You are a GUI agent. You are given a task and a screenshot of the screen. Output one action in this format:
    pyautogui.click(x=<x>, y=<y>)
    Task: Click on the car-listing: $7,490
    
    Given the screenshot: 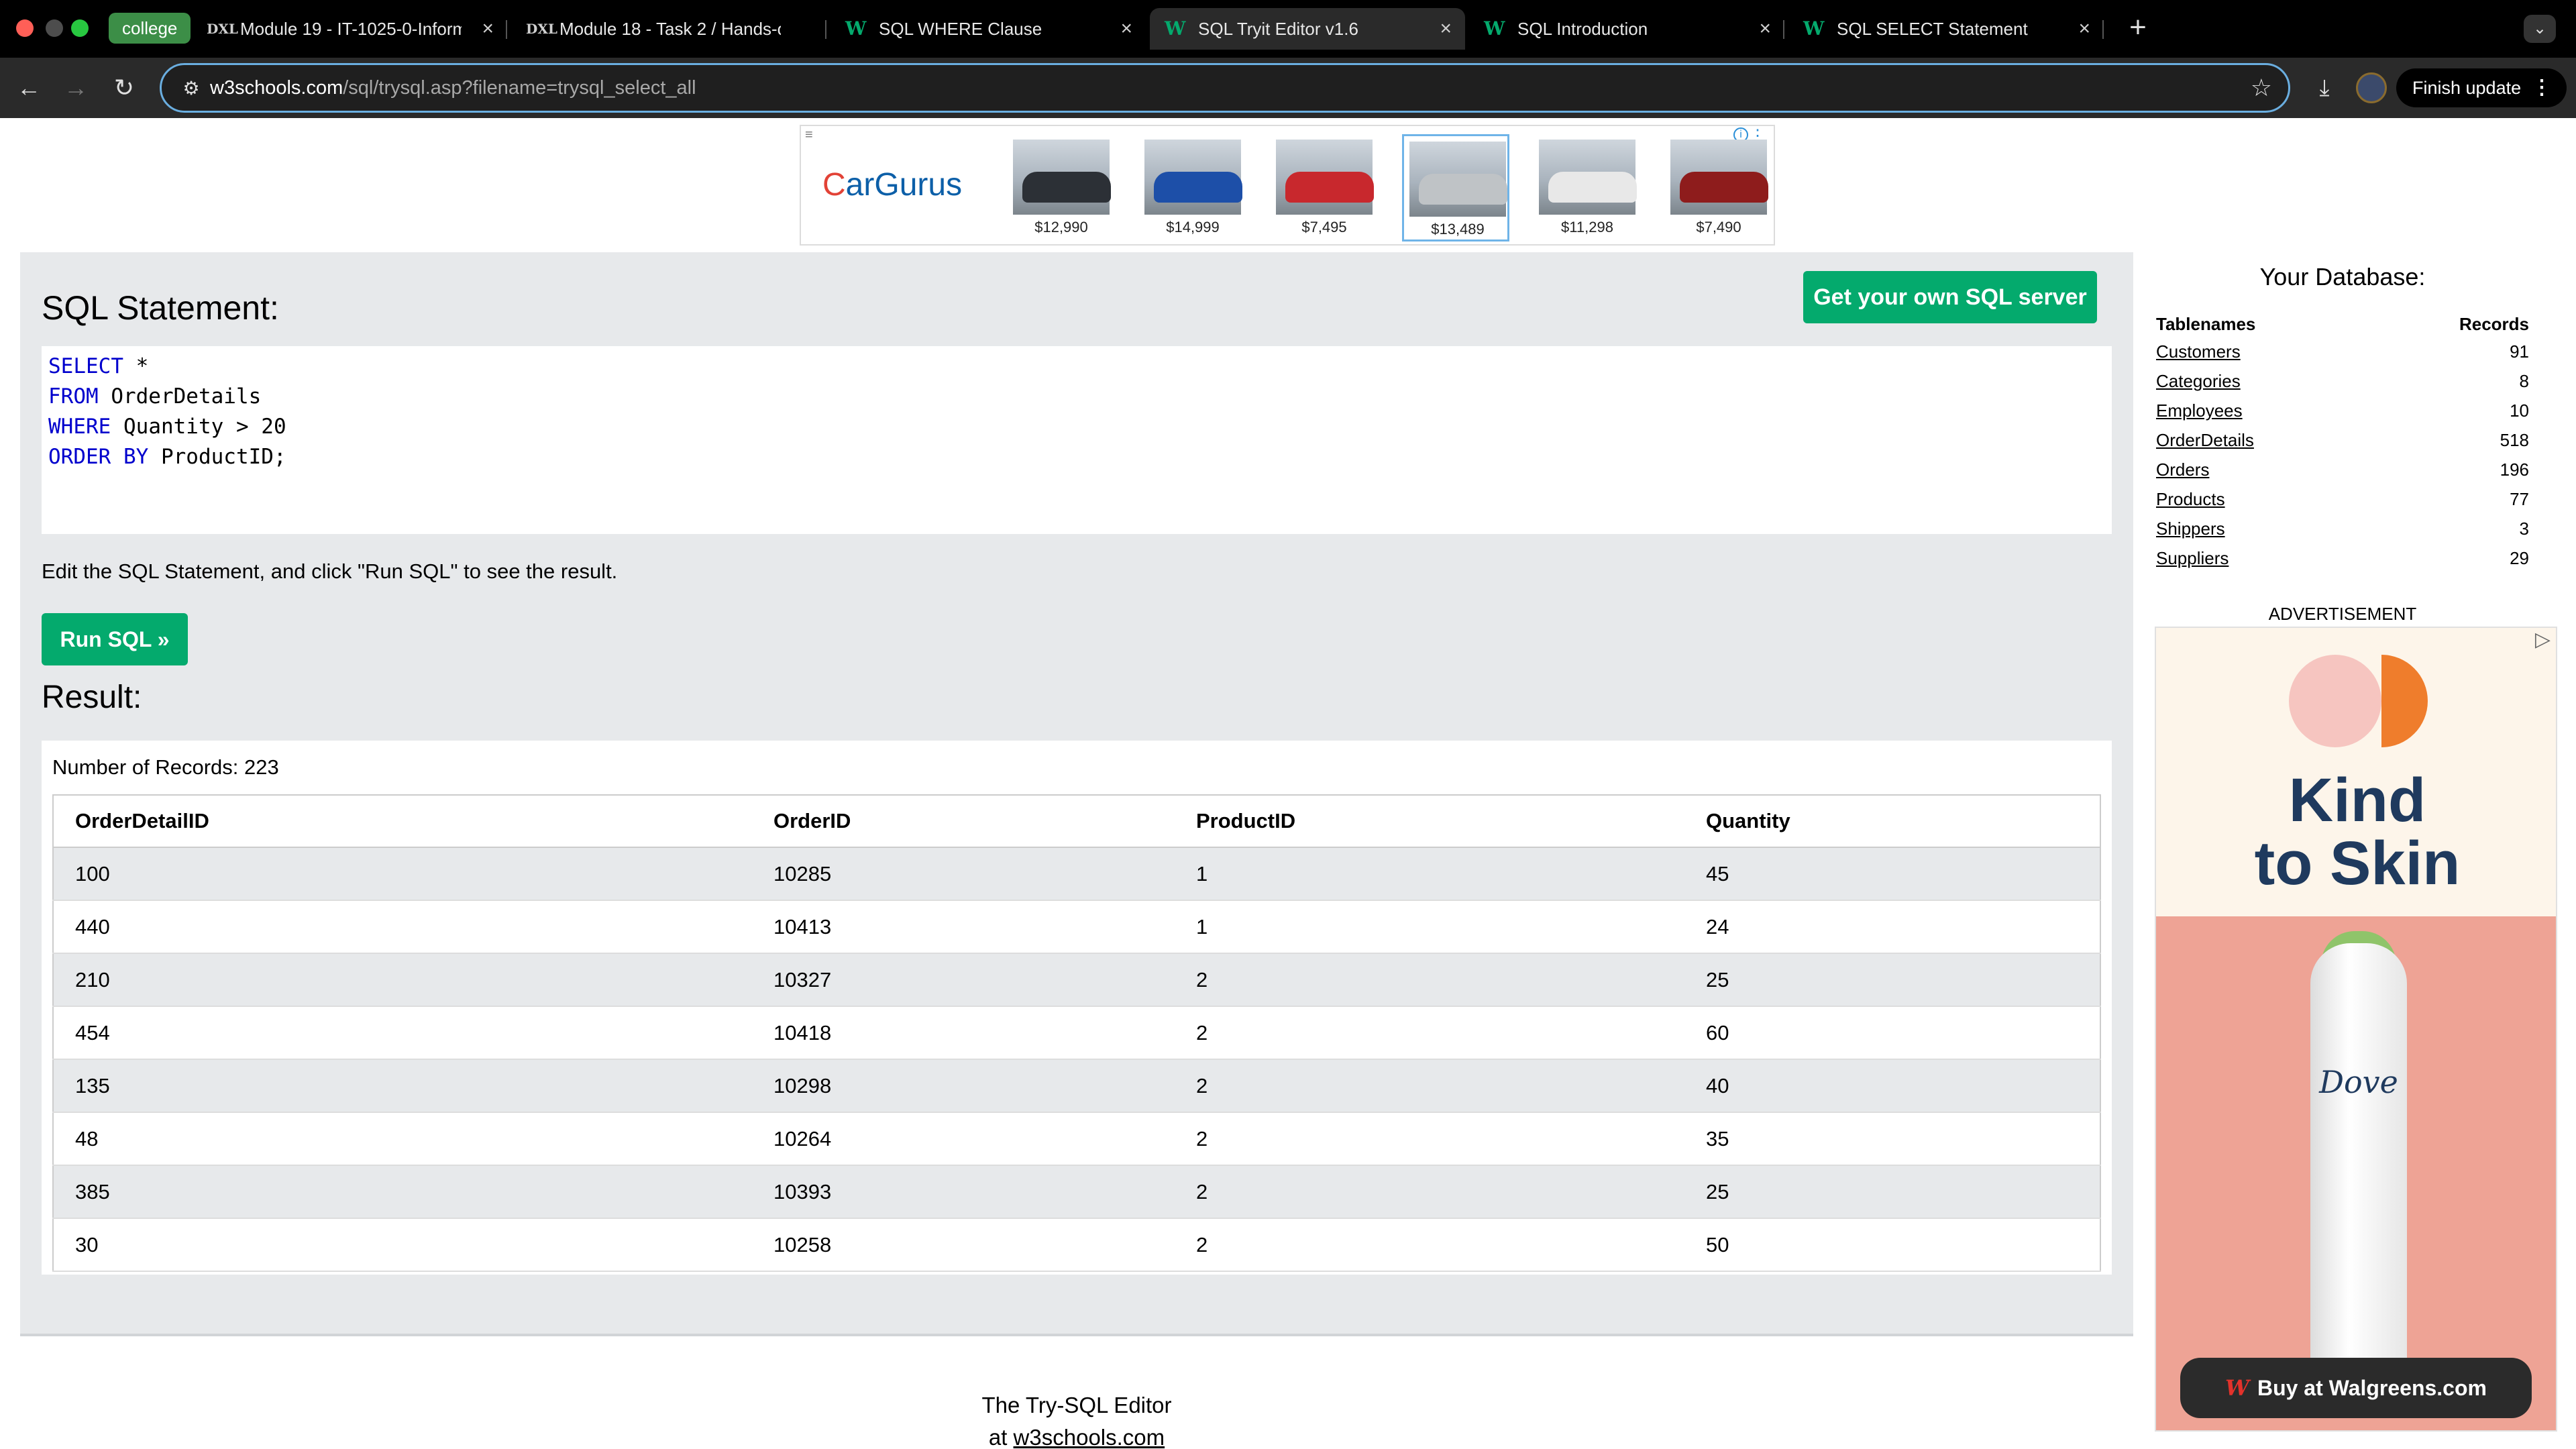 What is the action you would take?
    pyautogui.click(x=1718, y=187)
    